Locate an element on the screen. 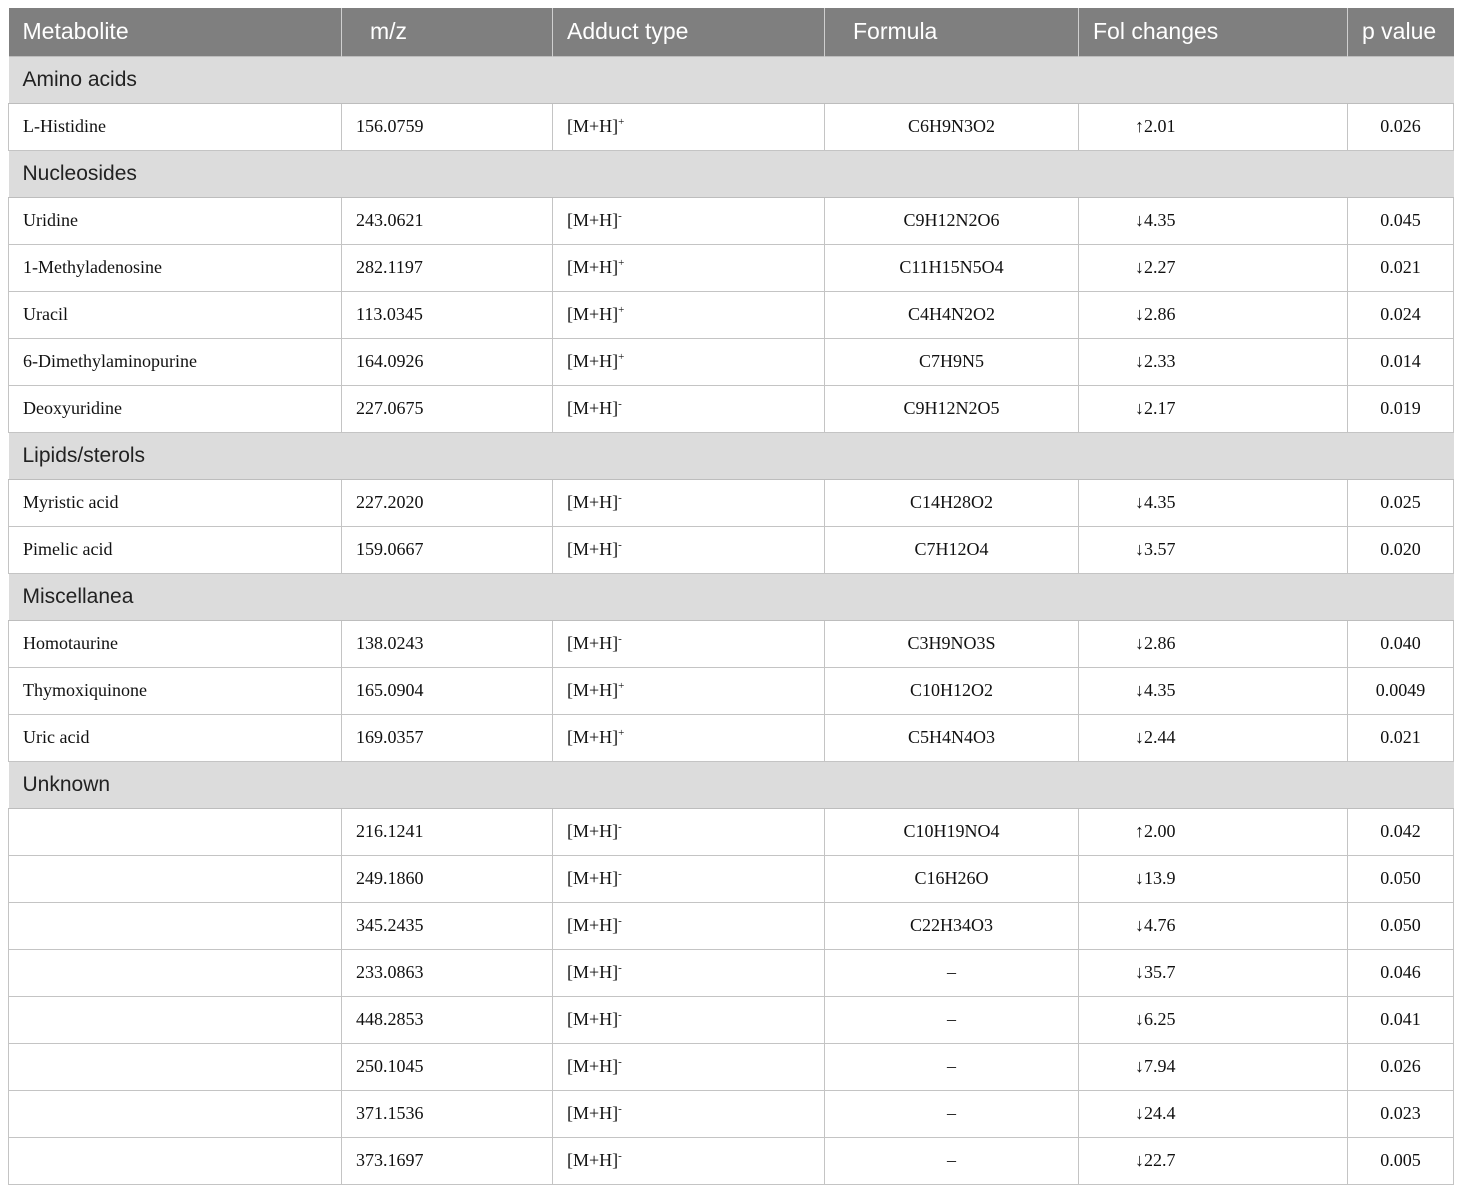 The width and height of the screenshot is (1460, 1201). fold-change-cell: ↓2.17 is located at coordinates (1213, 408).